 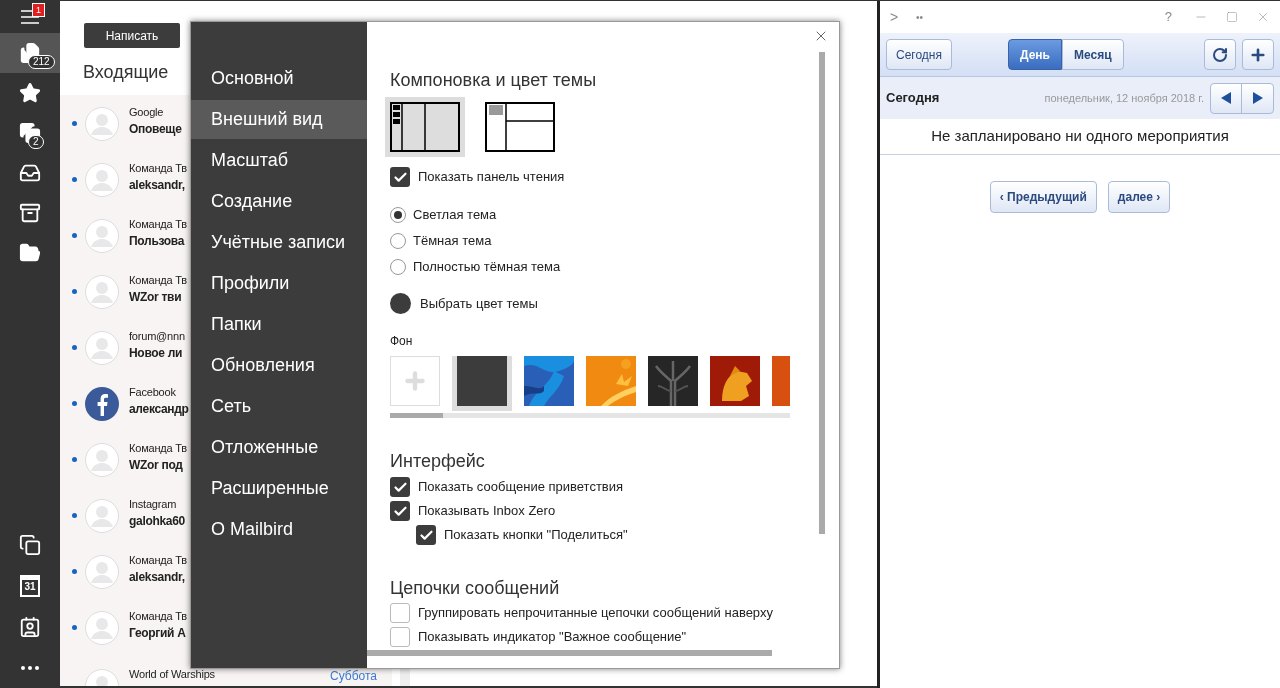 What do you see at coordinates (487, 267) in the screenshot?
I see `radio-label: Полностью тёмная тема` at bounding box center [487, 267].